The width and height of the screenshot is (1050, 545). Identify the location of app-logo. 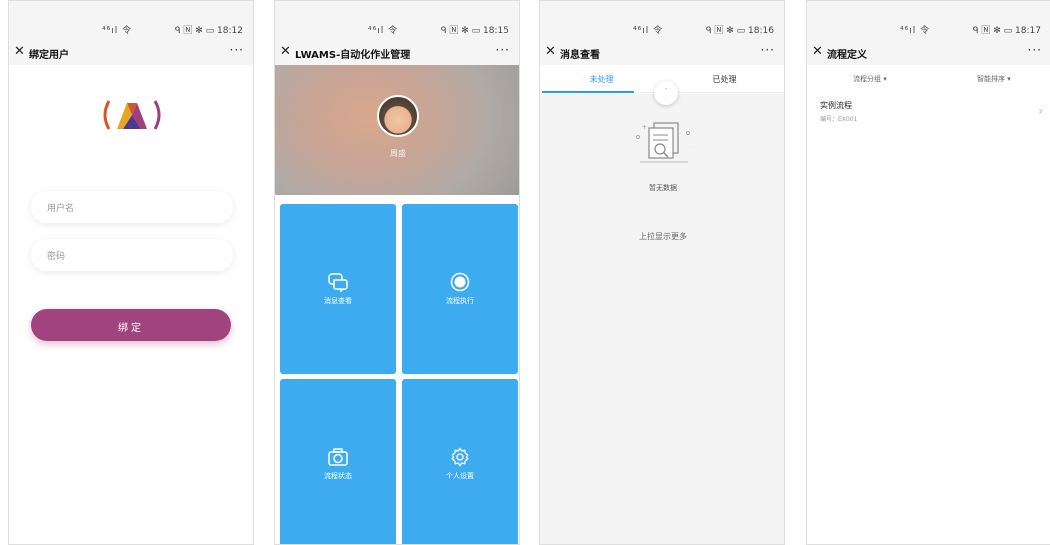
(132, 115).